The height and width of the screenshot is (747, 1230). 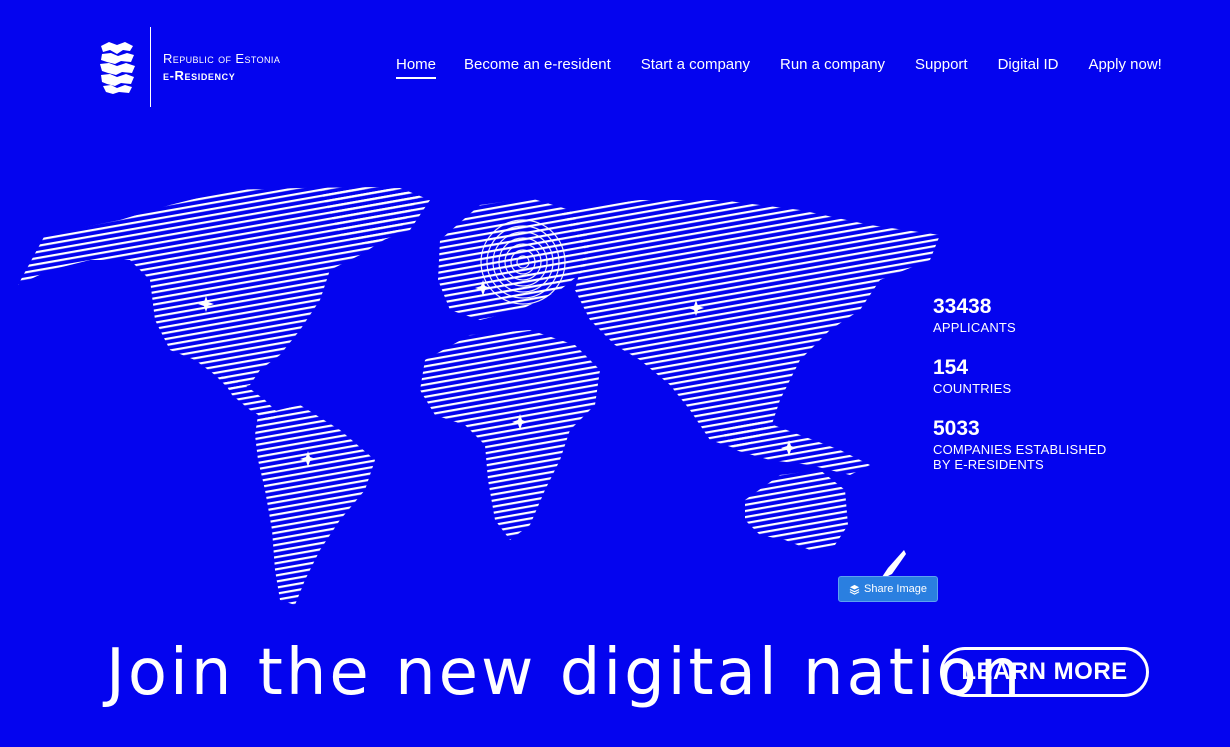 What do you see at coordinates (941, 66) in the screenshot?
I see `nav-support: Support` at bounding box center [941, 66].